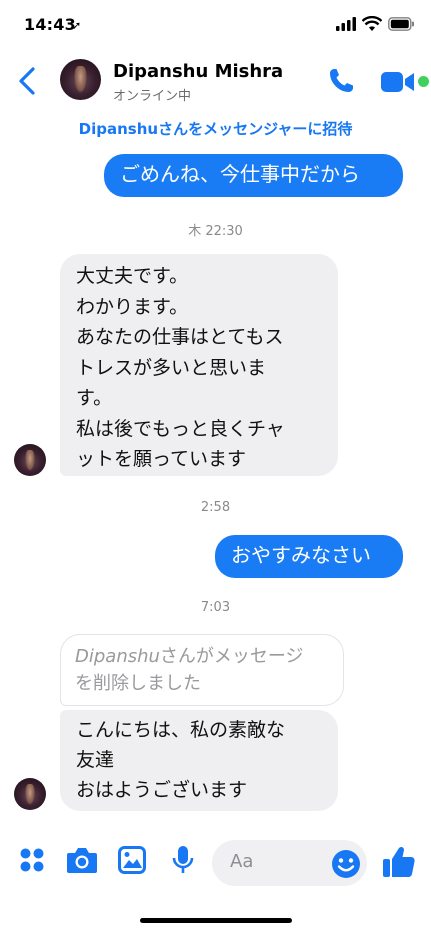 The image size is (431, 934). I want to click on incoming-message: こんにちは、私の素敵な 友達 おはようございます, so click(199, 760).